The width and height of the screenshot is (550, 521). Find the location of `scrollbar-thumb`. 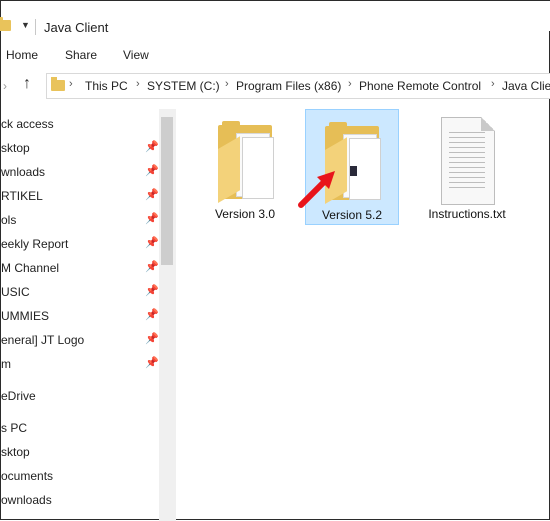

scrollbar-thumb is located at coordinates (167, 191).